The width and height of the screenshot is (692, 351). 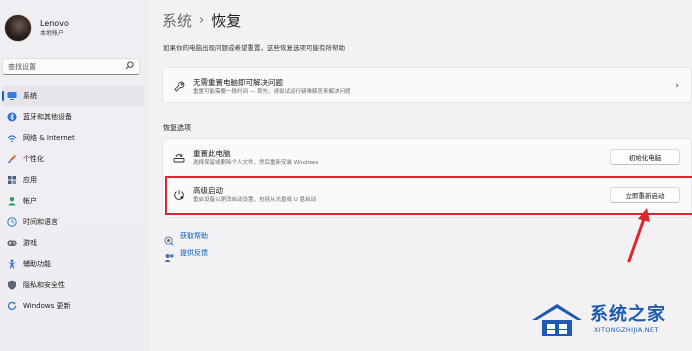 I want to click on apps-icon, so click(x=12, y=180).